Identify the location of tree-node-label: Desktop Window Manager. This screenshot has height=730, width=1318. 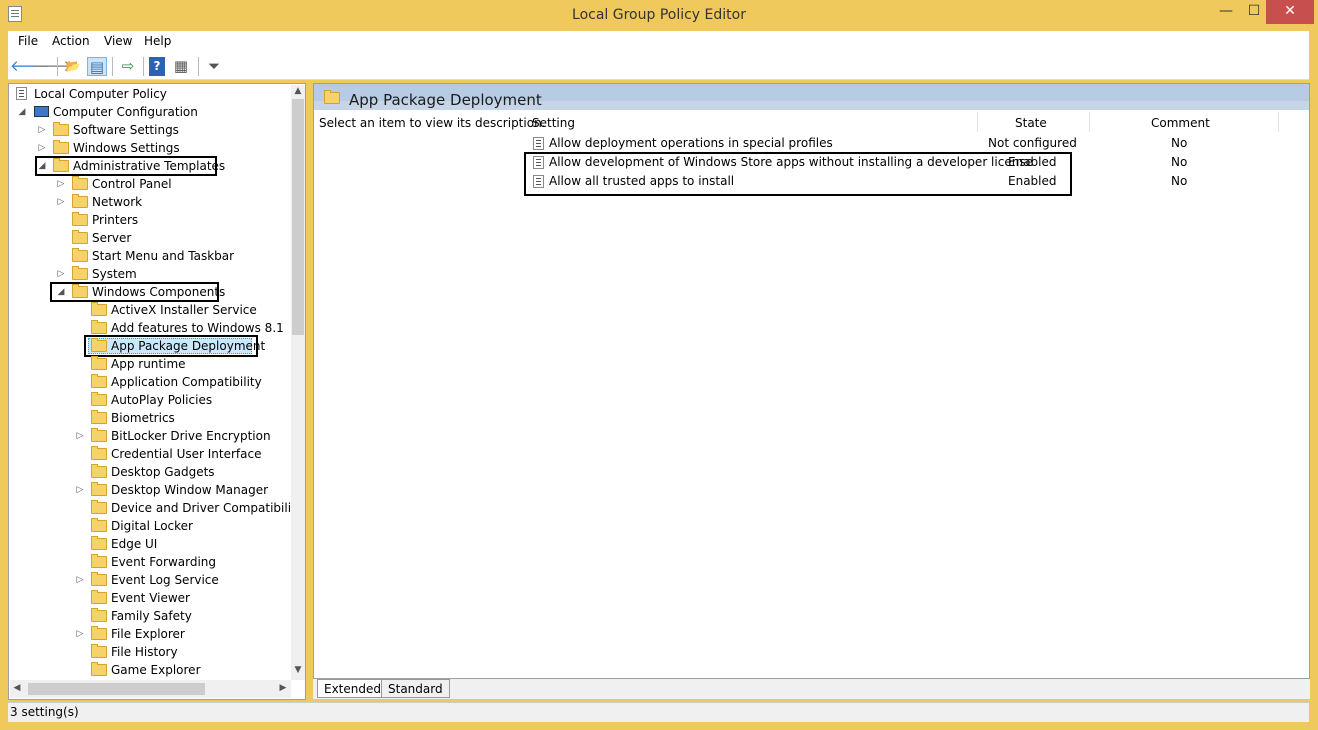
(190, 490).